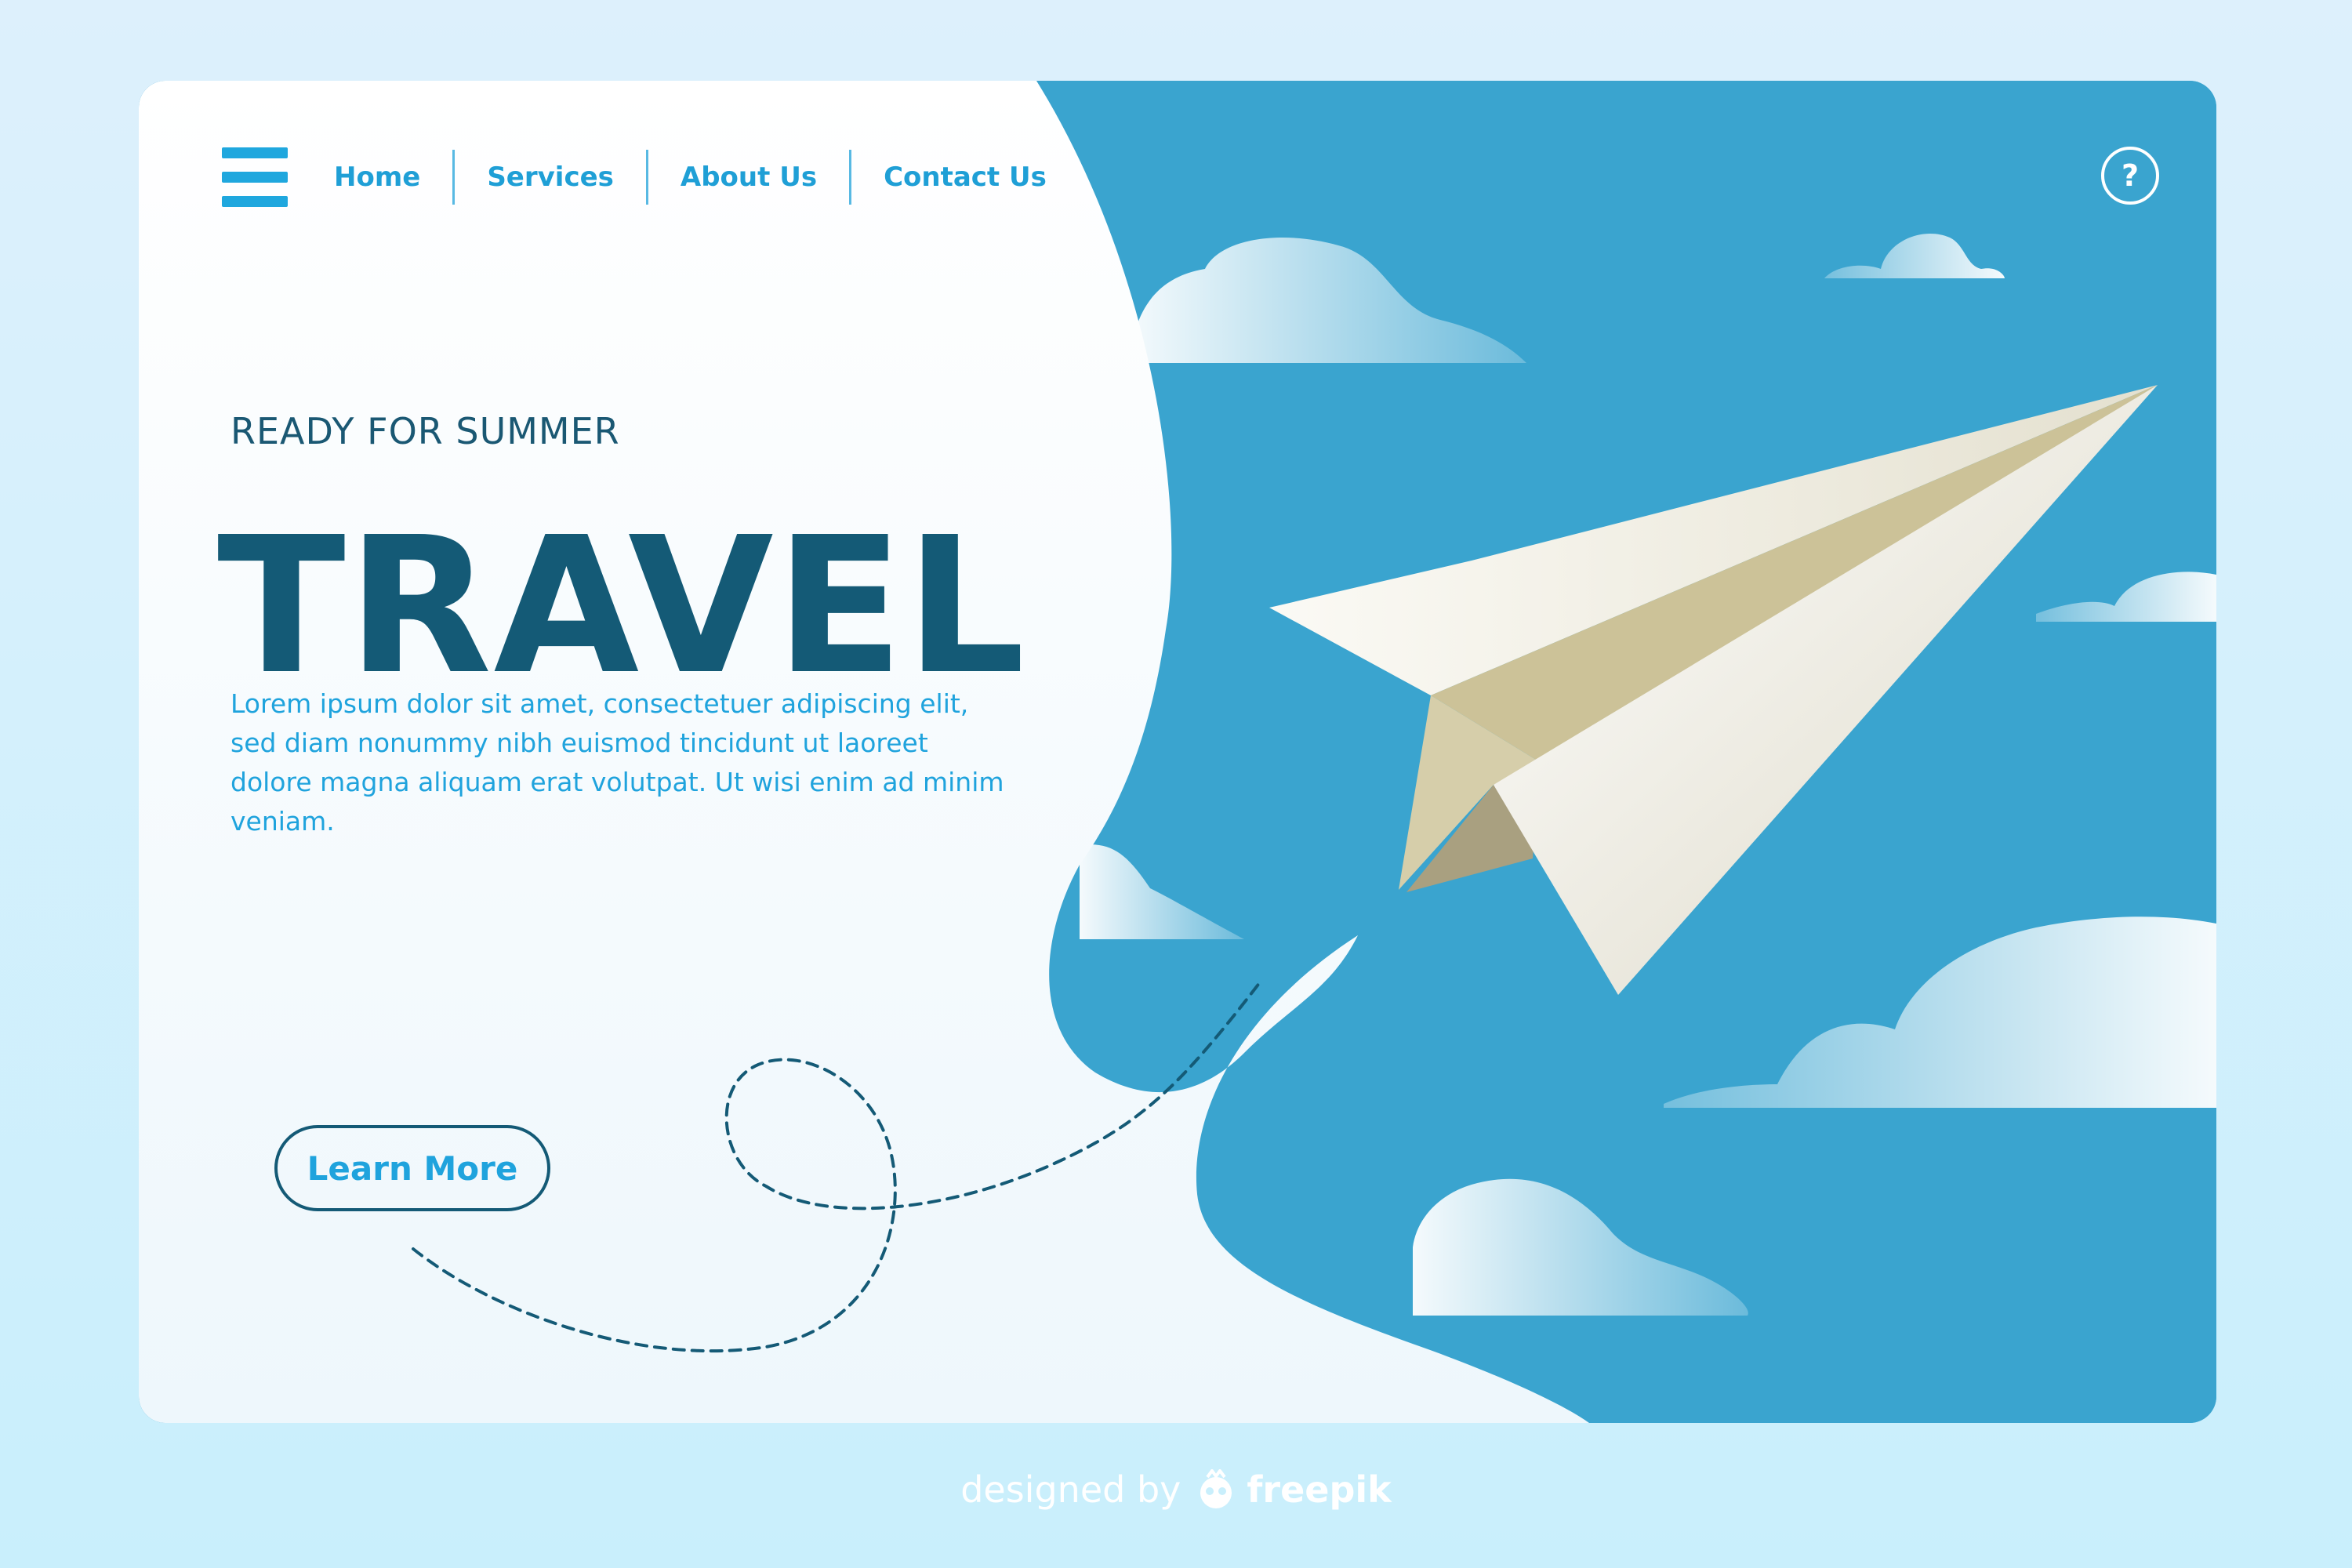  What do you see at coordinates (1070, 1489) in the screenshot?
I see `credit-prefix: designed by` at bounding box center [1070, 1489].